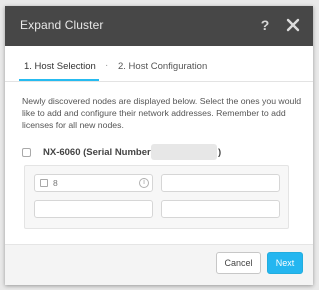 This screenshot has width=320, height=290. What do you see at coordinates (26, 152) in the screenshot?
I see `node-select-checkbox` at bounding box center [26, 152].